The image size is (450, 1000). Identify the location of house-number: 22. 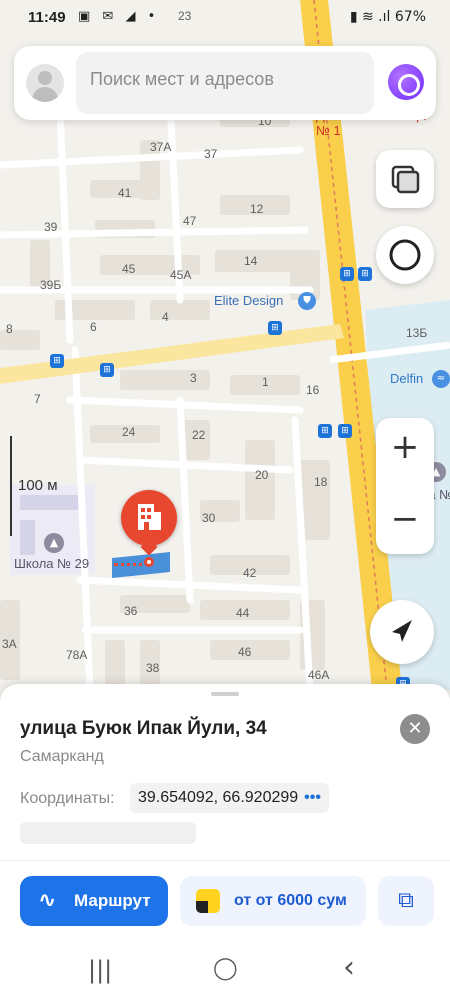
(199, 435).